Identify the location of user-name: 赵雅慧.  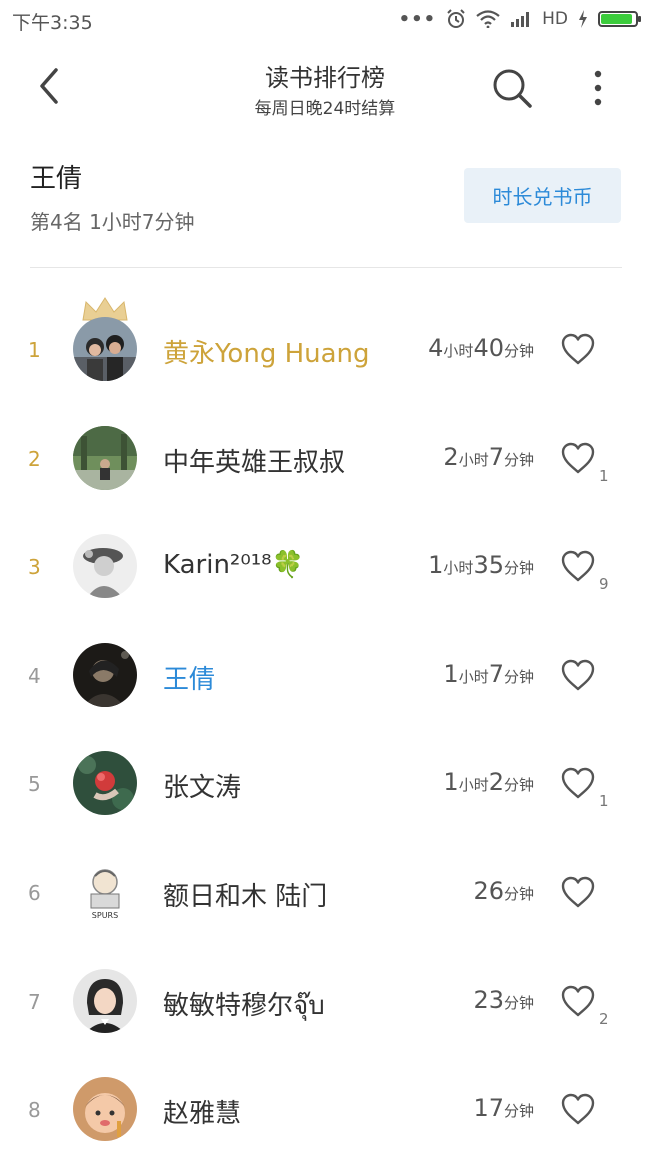
(202, 1111).